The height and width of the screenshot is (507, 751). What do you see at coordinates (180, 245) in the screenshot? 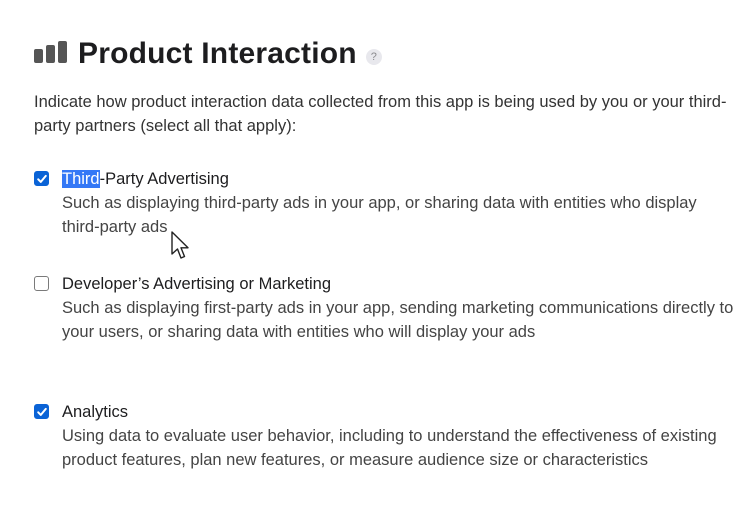
I see `mouse-cursor-icon` at bounding box center [180, 245].